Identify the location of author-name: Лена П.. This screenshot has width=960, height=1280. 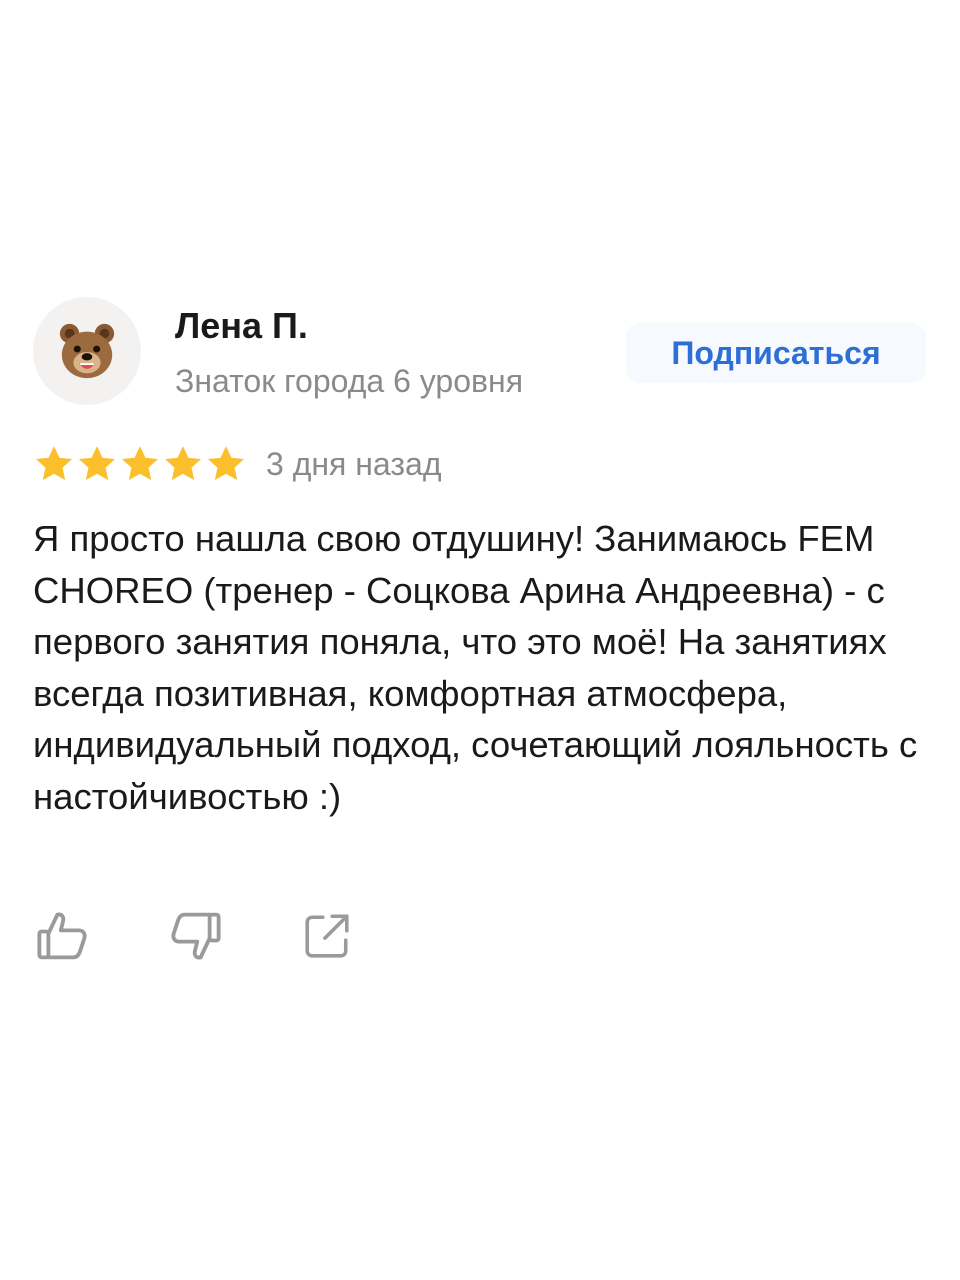
(241, 326).